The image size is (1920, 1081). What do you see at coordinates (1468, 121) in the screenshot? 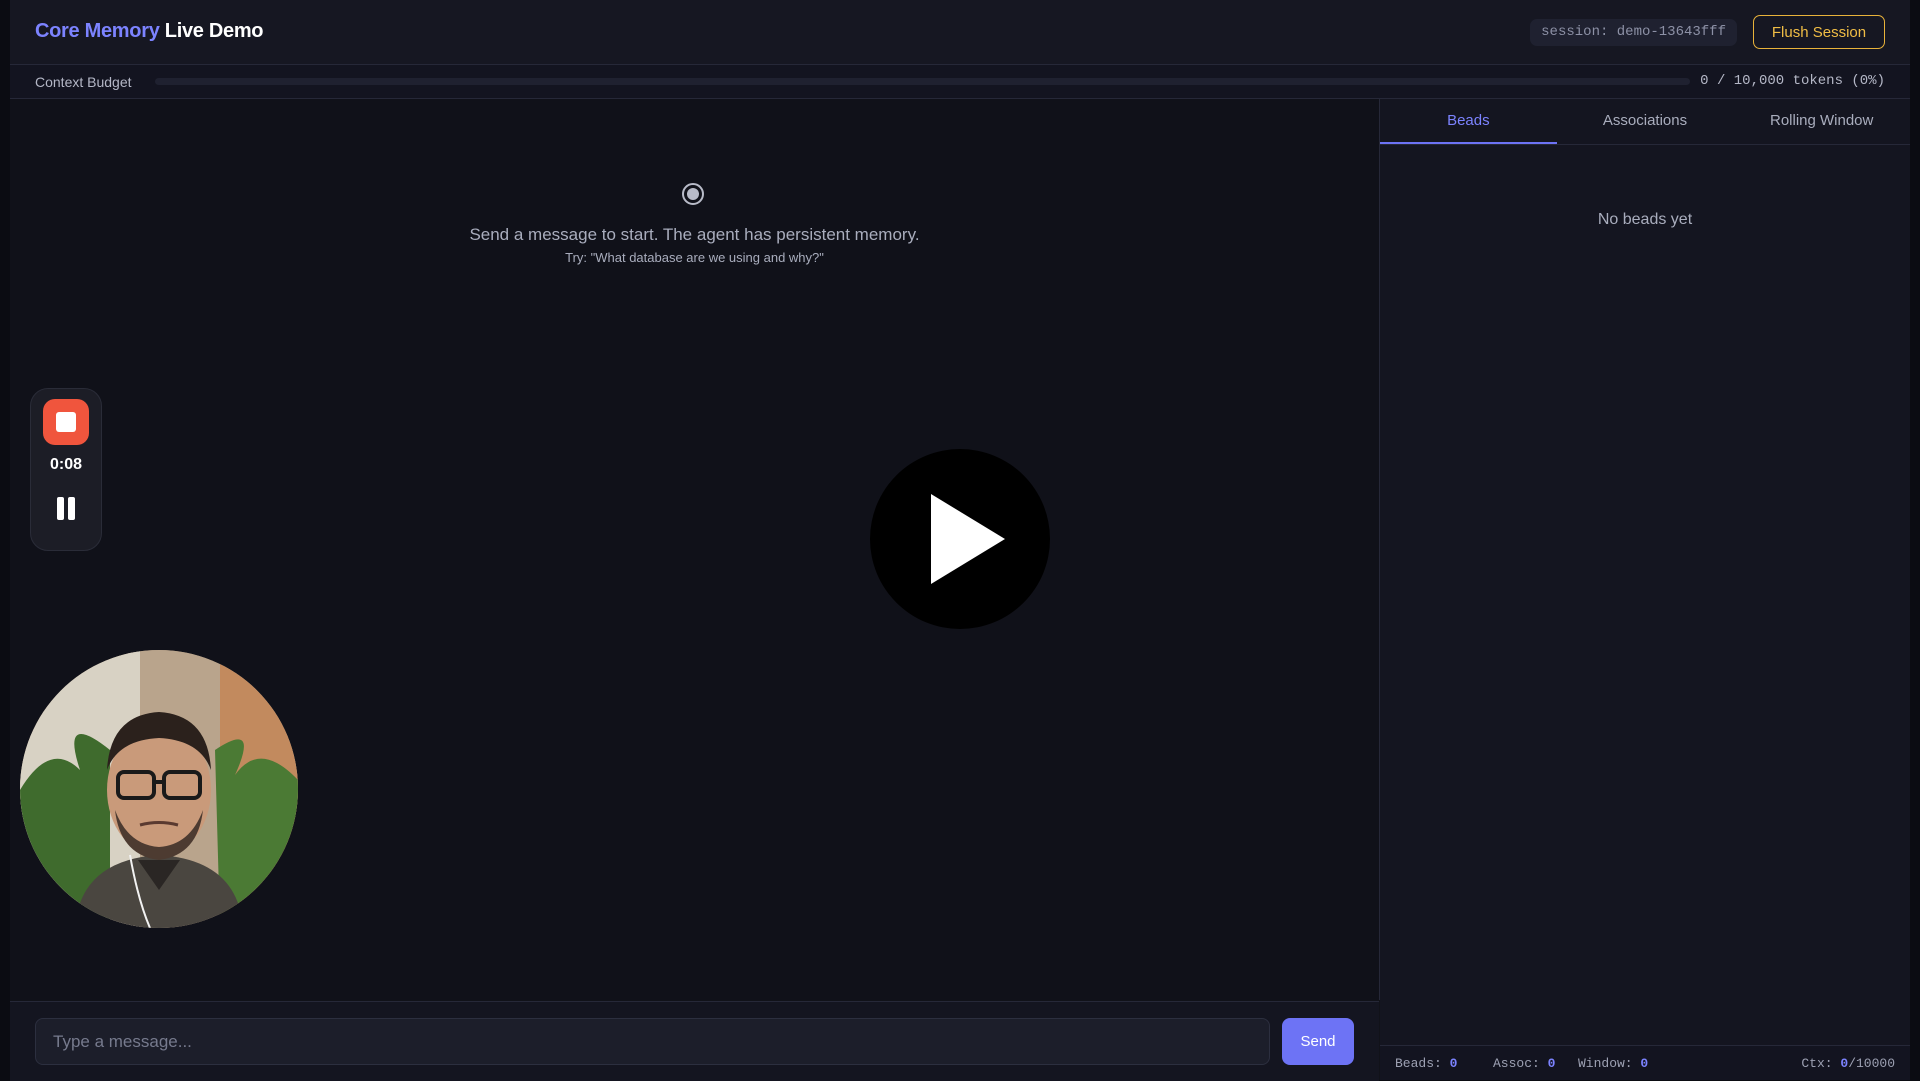
I see `tab-beads: Beads` at bounding box center [1468, 121].